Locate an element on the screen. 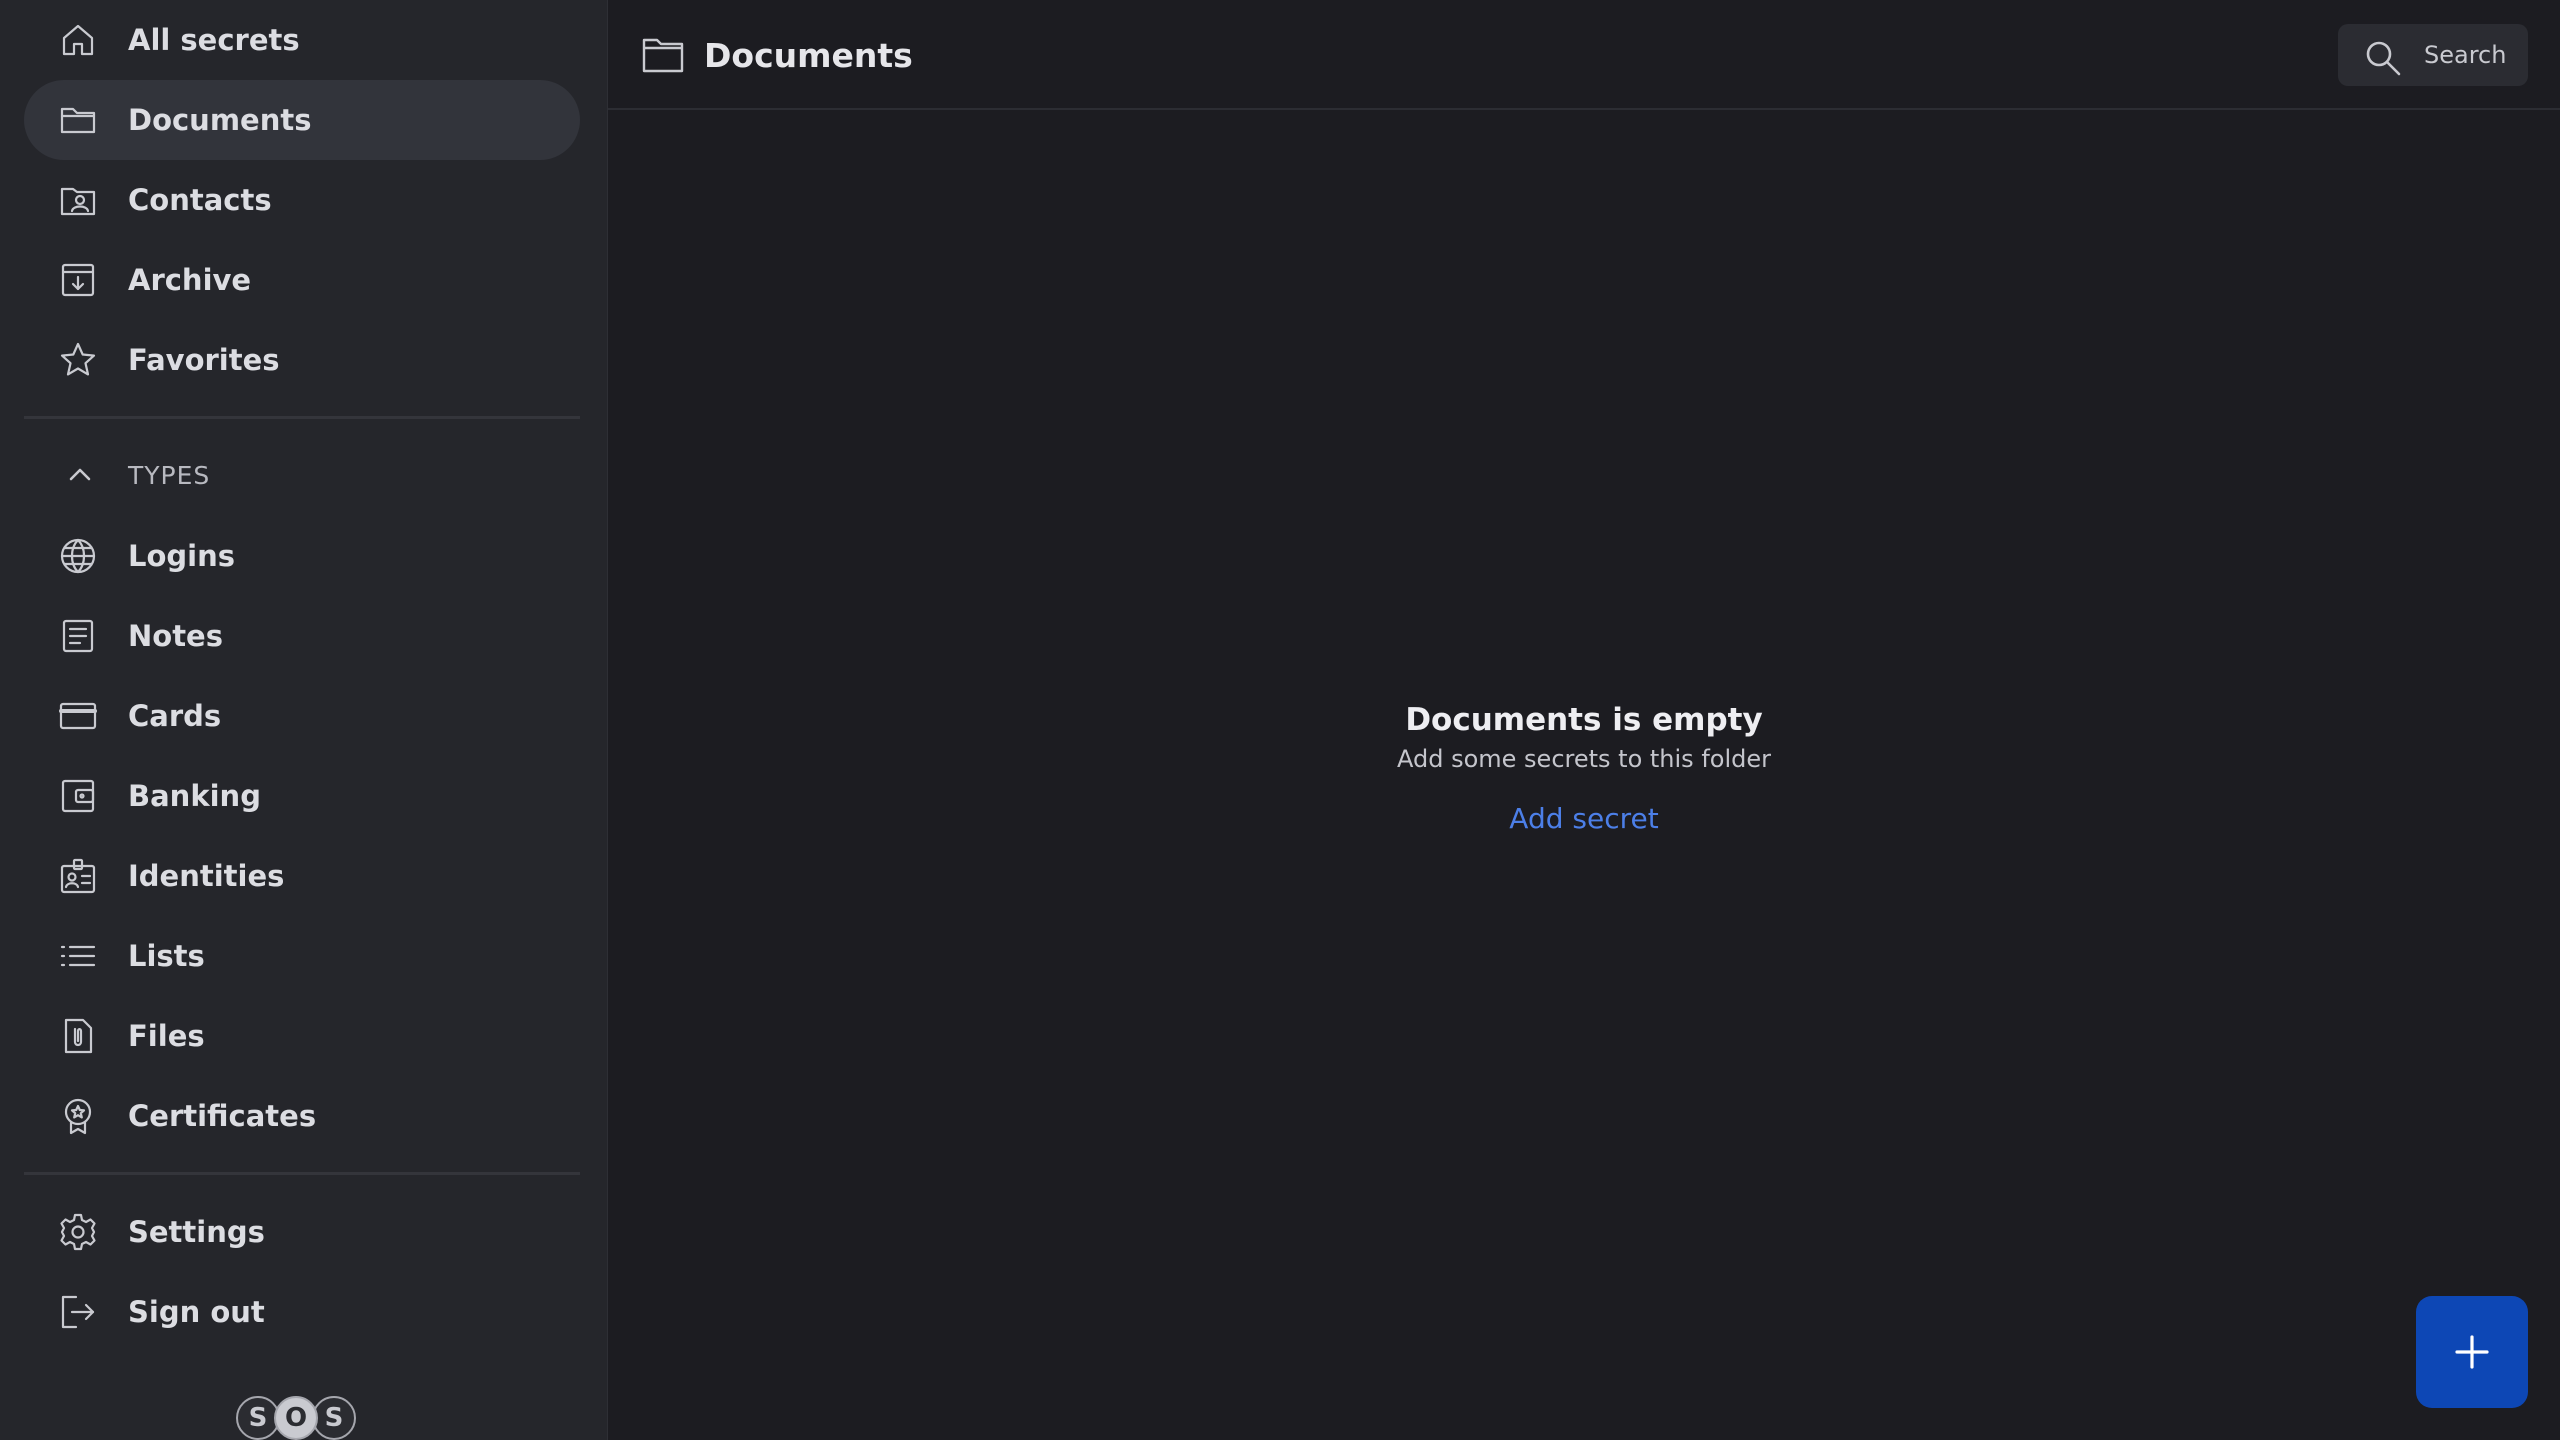 This screenshot has width=2560, height=1440. sidebar-item-label: Sign out is located at coordinates (196, 1312).